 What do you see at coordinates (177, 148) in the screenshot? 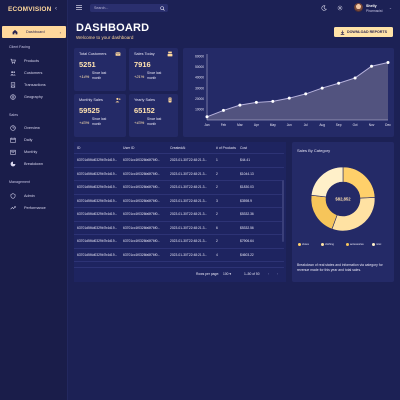
I see `column-header-created-at: CreatedAt` at bounding box center [177, 148].